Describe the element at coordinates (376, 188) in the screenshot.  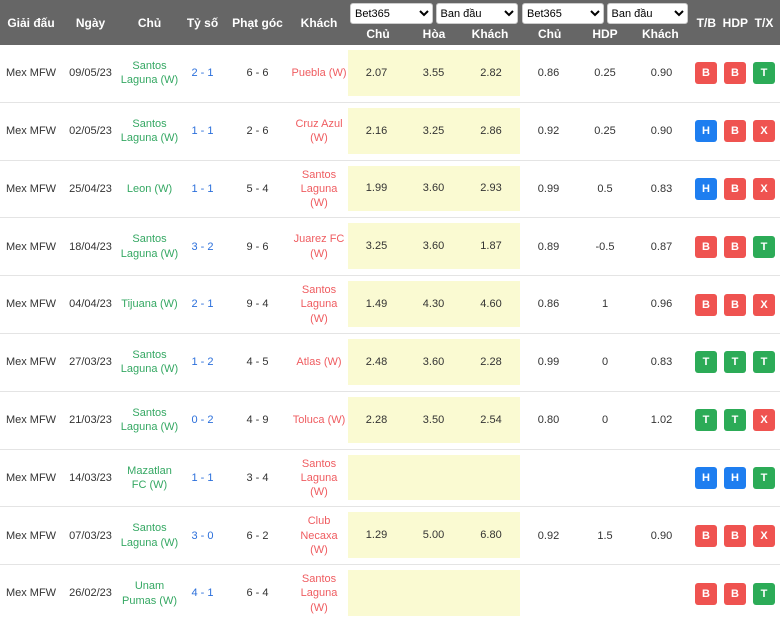
I see `odds-home-initial: 1.99` at that location.